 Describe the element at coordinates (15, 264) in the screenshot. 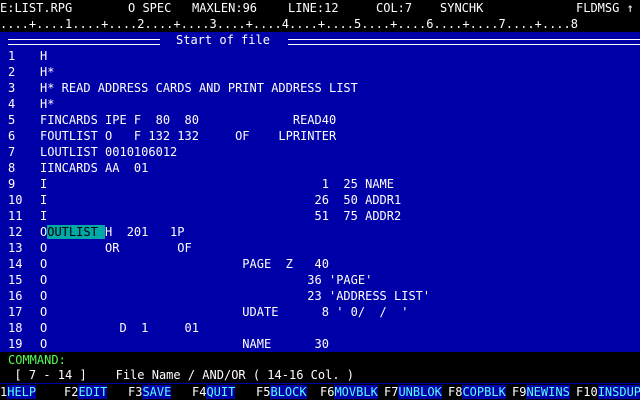

I see `line-number: 14` at that location.